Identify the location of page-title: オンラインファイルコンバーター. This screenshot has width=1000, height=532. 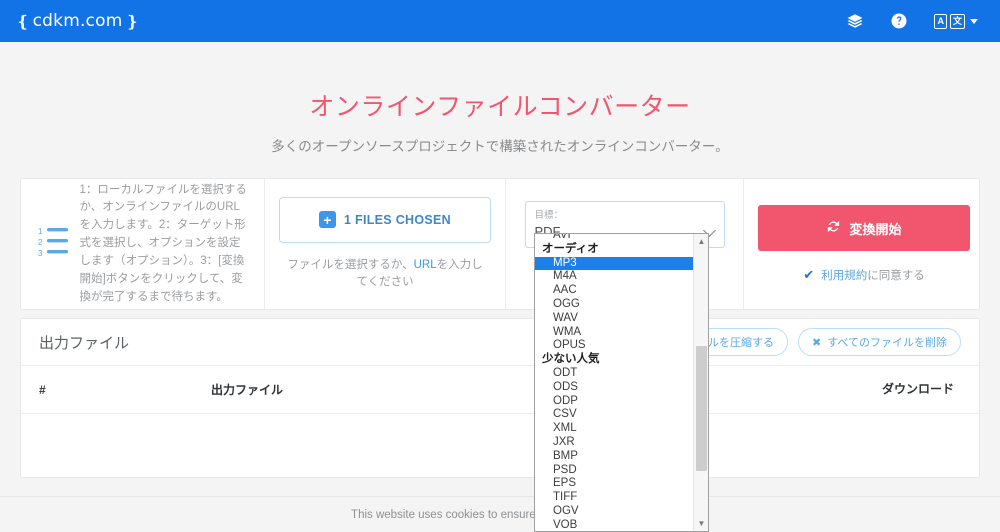
(500, 107).